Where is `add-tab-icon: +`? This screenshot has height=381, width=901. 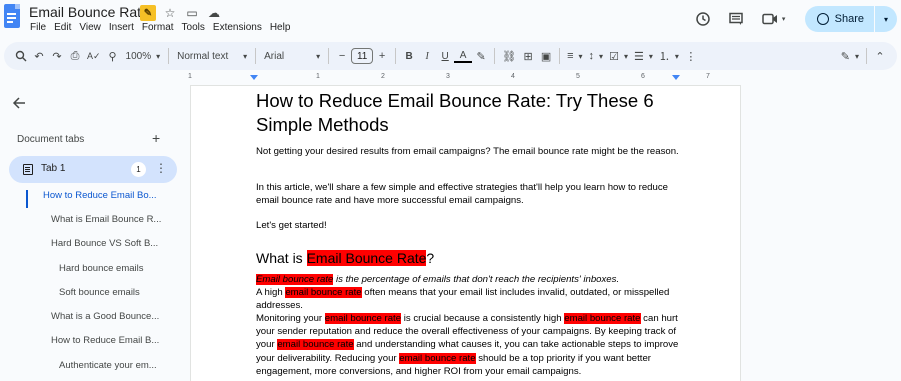
add-tab-icon: + is located at coordinates (156, 138).